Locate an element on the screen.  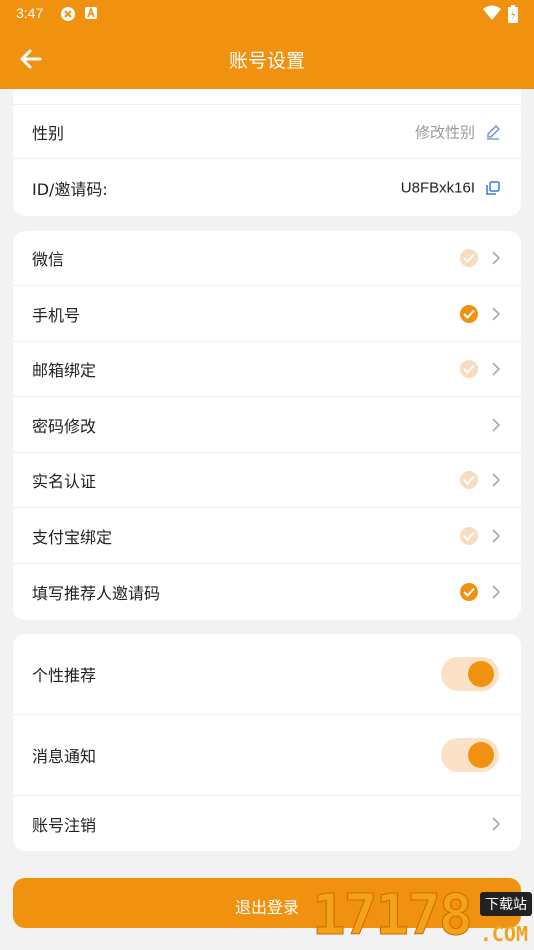
notifications-toggle is located at coordinates (470, 755).